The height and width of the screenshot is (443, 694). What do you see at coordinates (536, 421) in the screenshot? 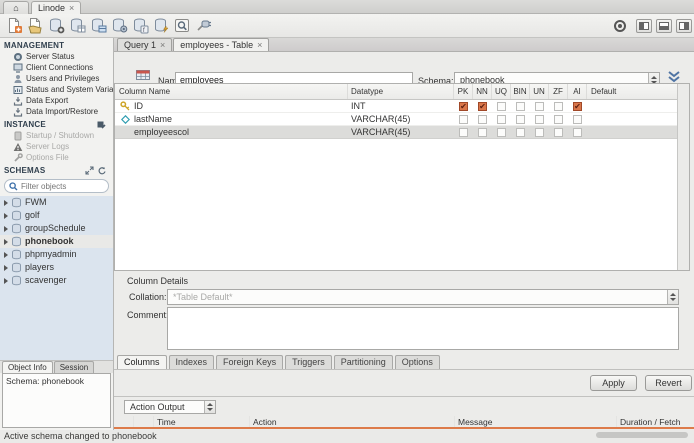
I see `header-message: Message` at bounding box center [536, 421].